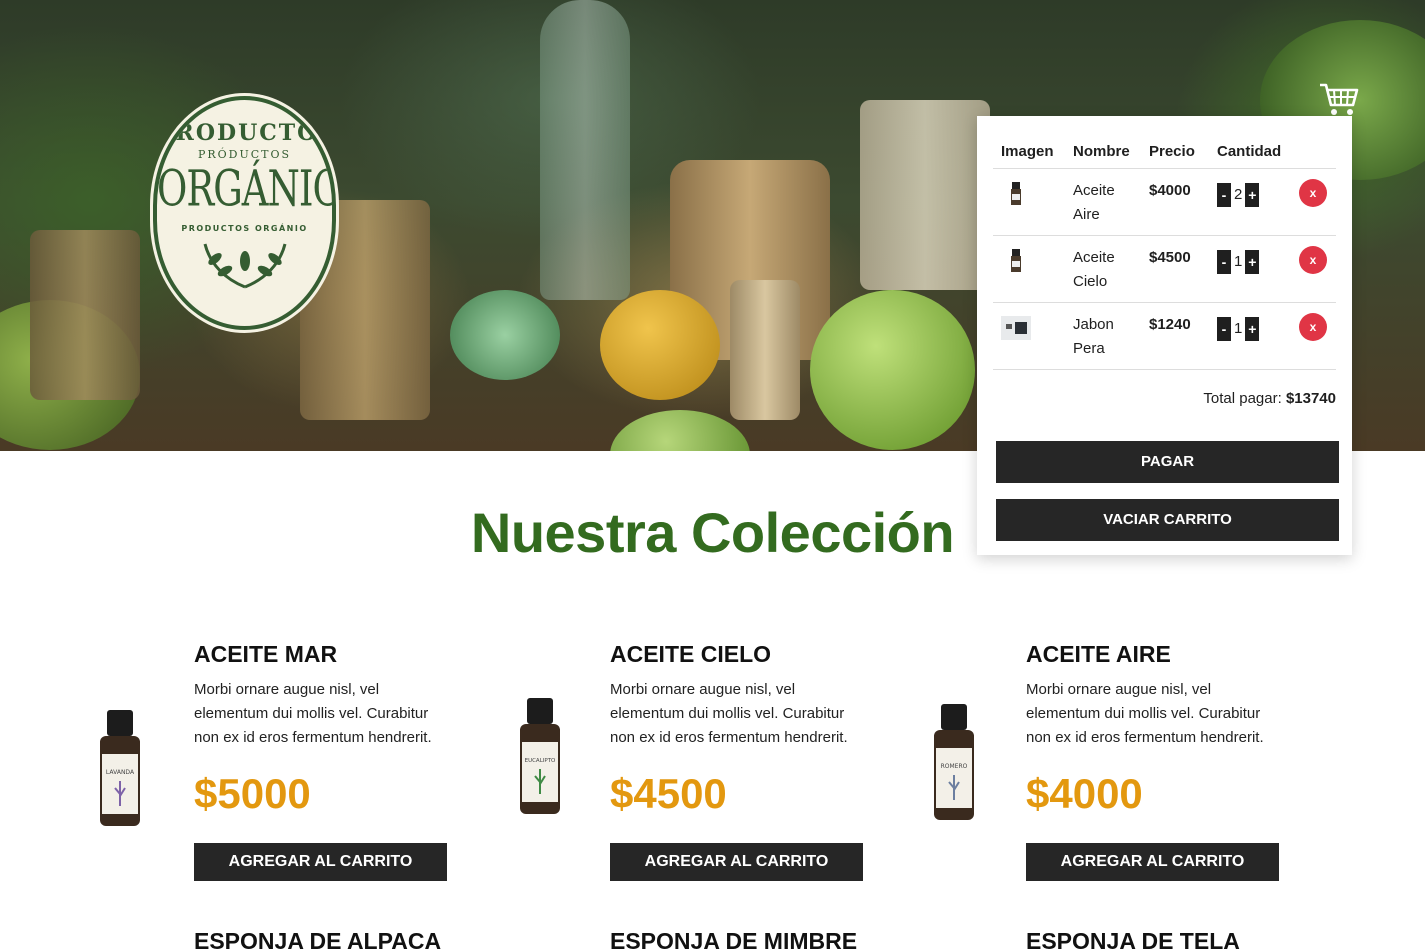 Image resolution: width=1425 pixels, height=950 pixels. Describe the element at coordinates (1098, 654) in the screenshot. I see `product-name: ACEITE AIRE` at that location.